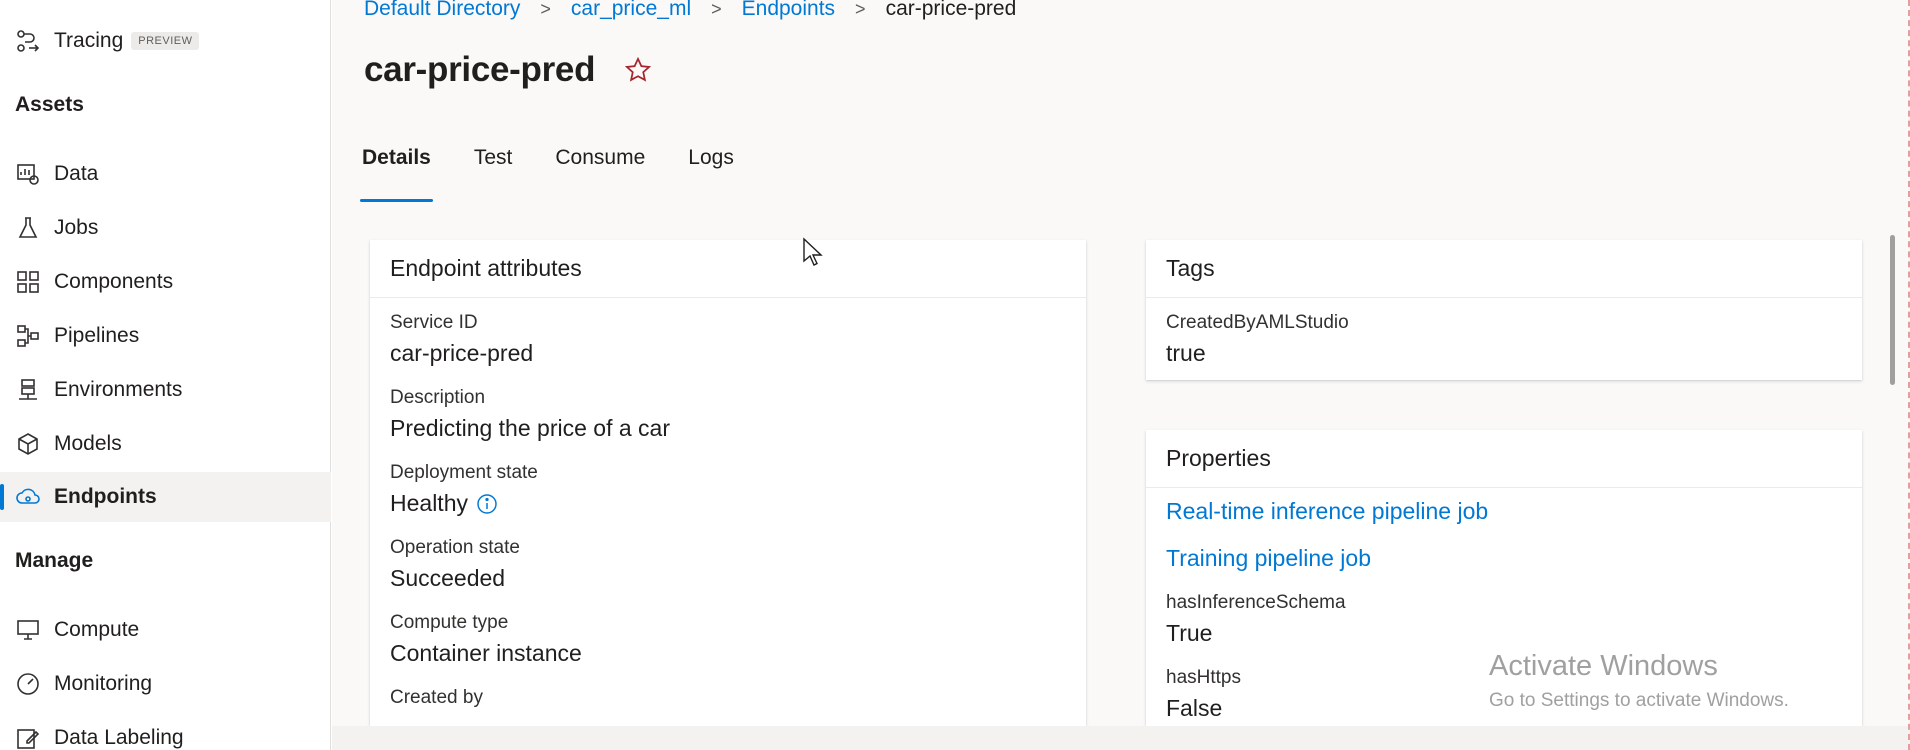  Describe the element at coordinates (1268, 558) in the screenshot. I see `training-pipeline-link: Training pipeline job` at that location.